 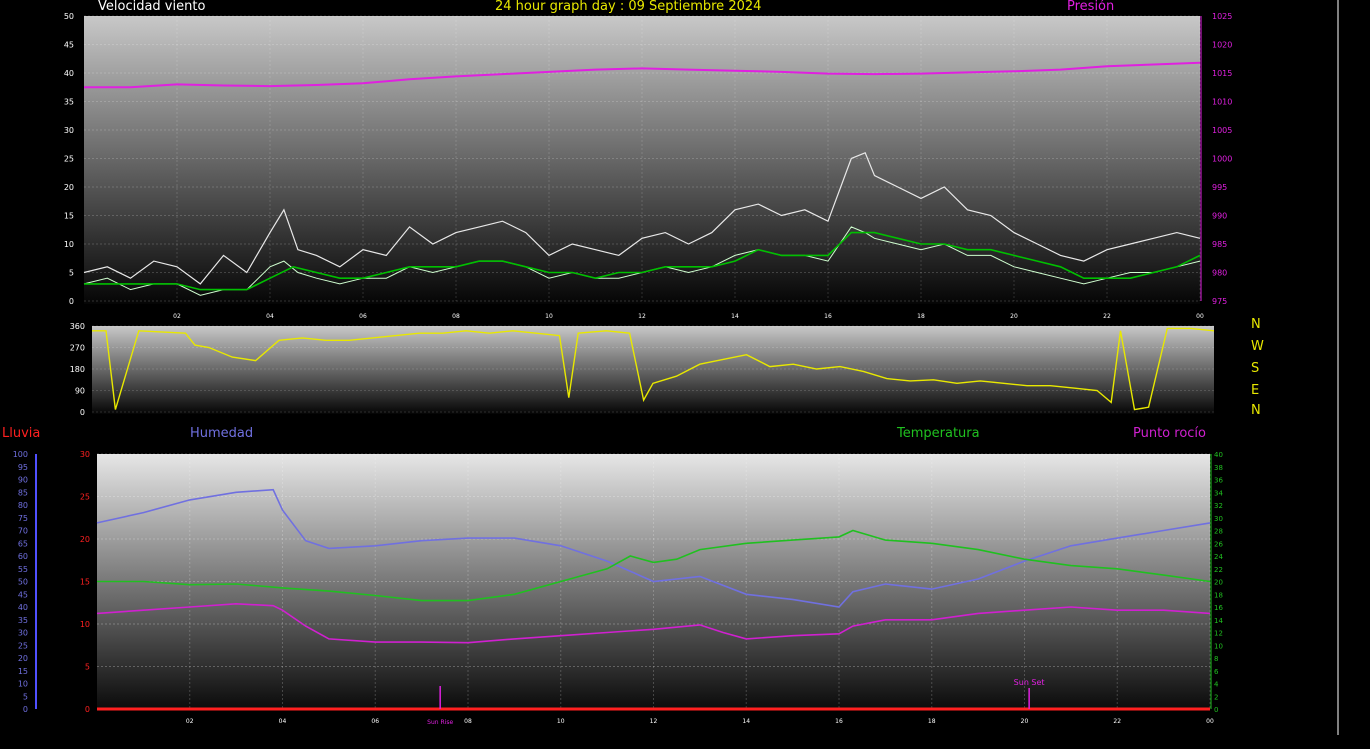 What do you see at coordinates (1218, 506) in the screenshot?
I see `temperature-tick-label: 32` at bounding box center [1218, 506].